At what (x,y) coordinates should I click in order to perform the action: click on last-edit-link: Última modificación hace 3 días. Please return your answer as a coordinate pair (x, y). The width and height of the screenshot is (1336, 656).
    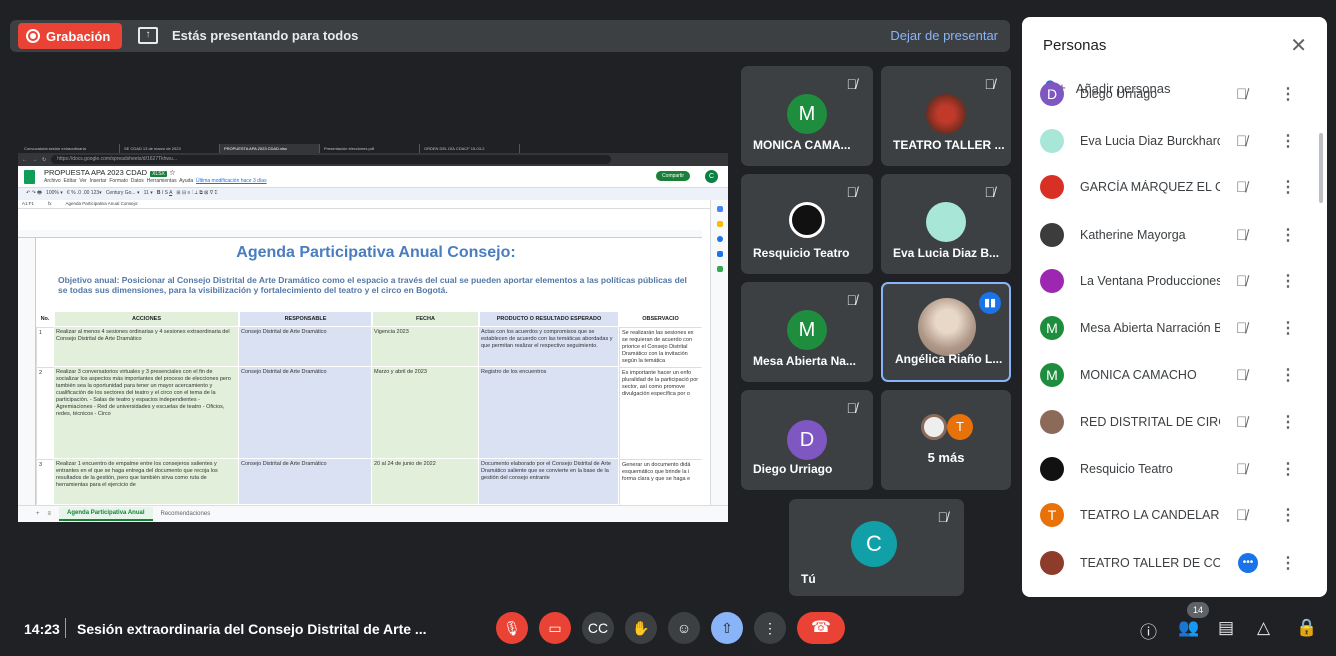
    Looking at the image, I should click on (231, 181).